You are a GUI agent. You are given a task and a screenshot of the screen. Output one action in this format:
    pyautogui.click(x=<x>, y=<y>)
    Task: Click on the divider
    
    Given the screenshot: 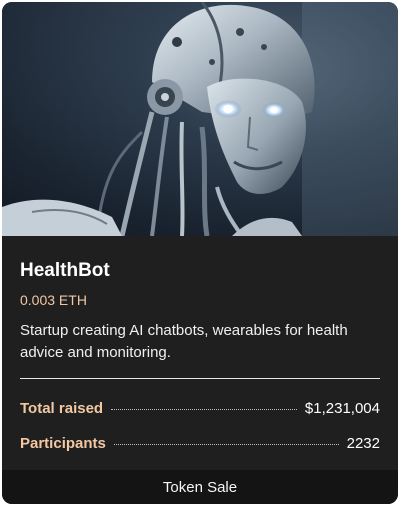 What is the action you would take?
    pyautogui.click(x=200, y=378)
    